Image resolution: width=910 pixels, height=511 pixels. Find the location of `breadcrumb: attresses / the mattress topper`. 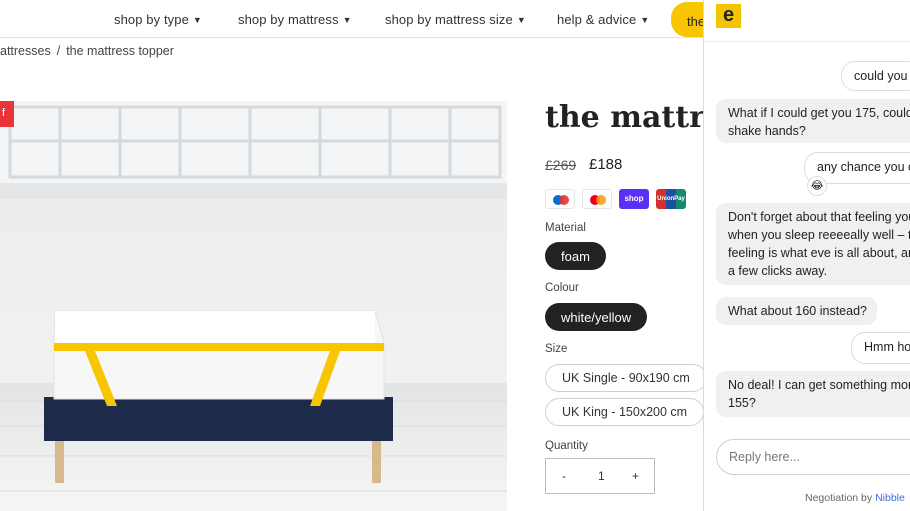

breadcrumb: attresses / the mattress topper is located at coordinates (87, 51).